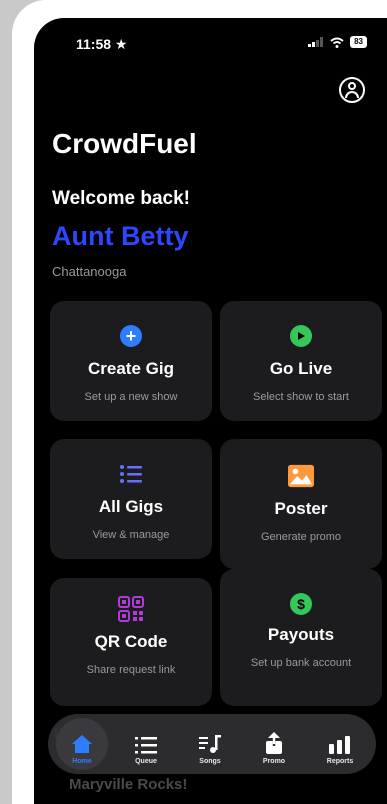 This screenshot has width=387, height=804. I want to click on tab-bar: Home Queue Songs Promo Reports, so click(212, 744).